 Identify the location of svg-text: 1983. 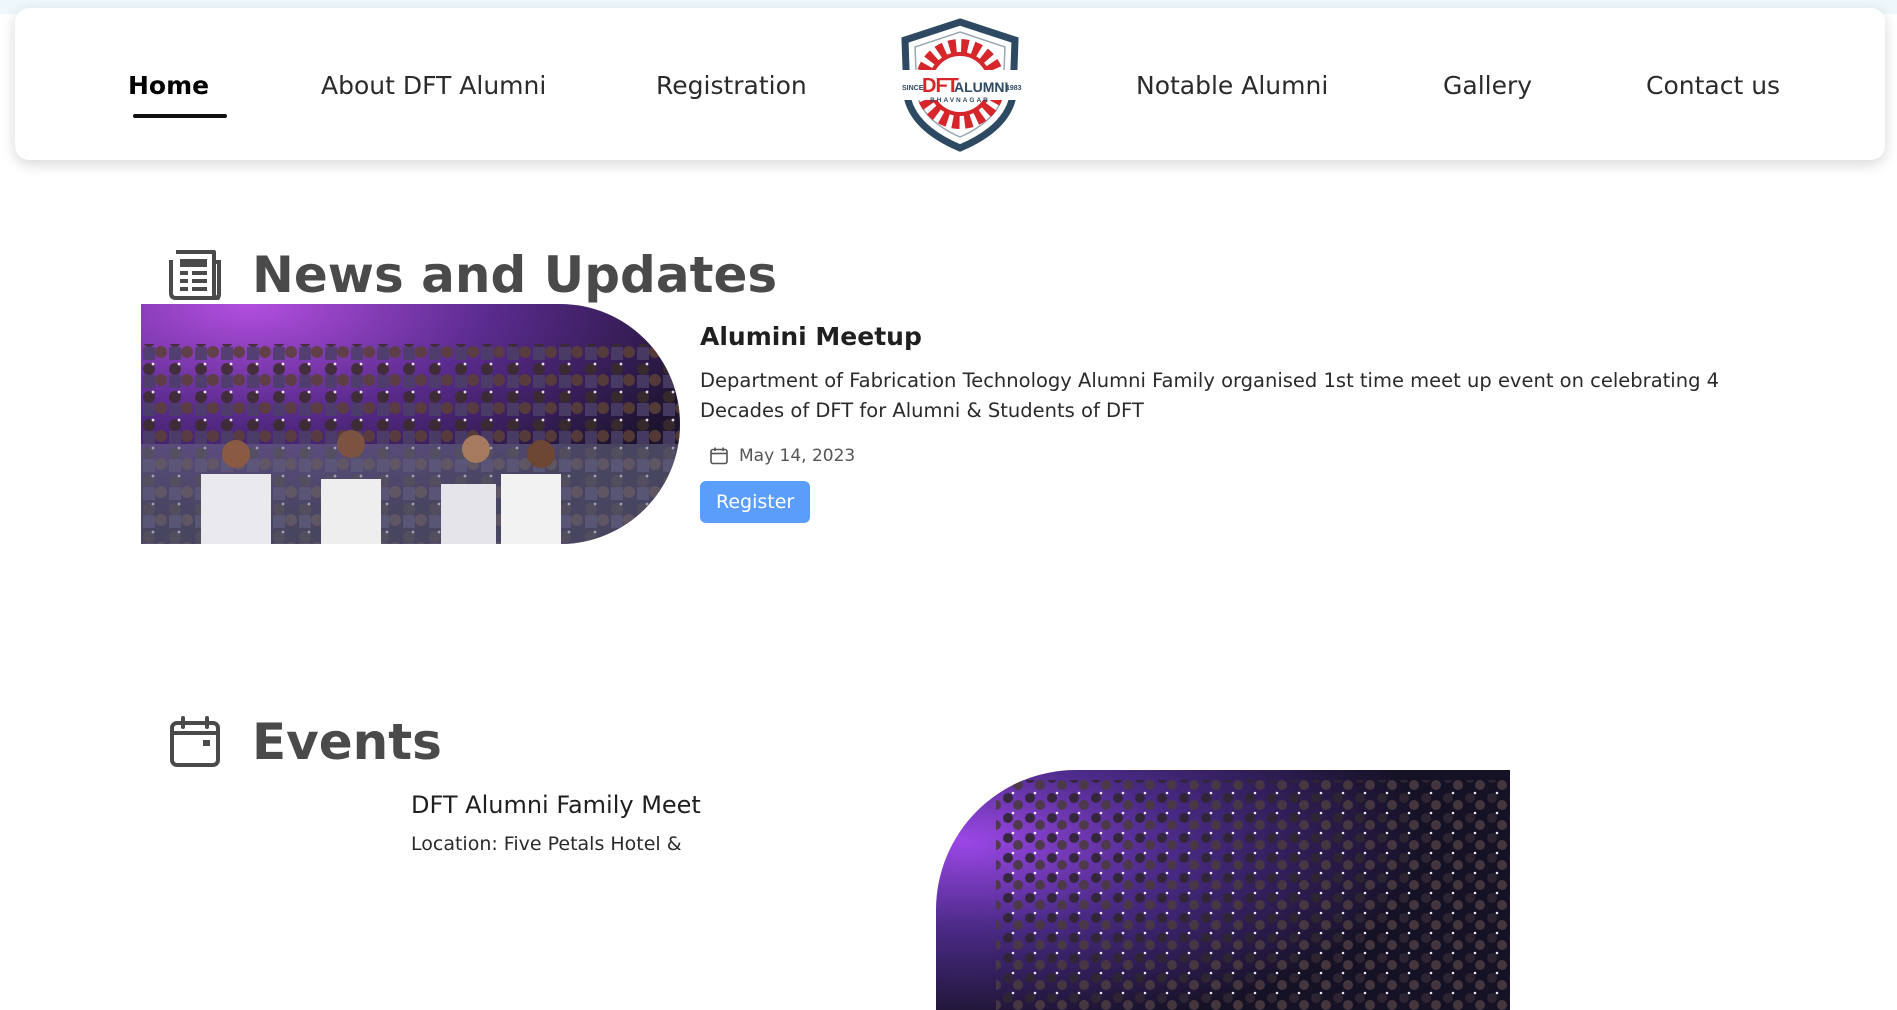
(1014, 88).